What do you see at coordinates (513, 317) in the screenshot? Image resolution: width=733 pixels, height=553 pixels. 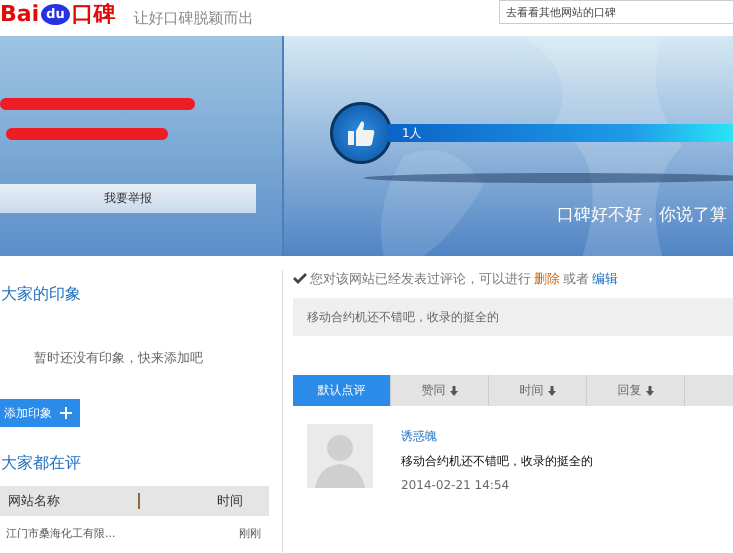 I see `my-comment: 移动合约机还不错吧，收录的挺全的` at bounding box center [513, 317].